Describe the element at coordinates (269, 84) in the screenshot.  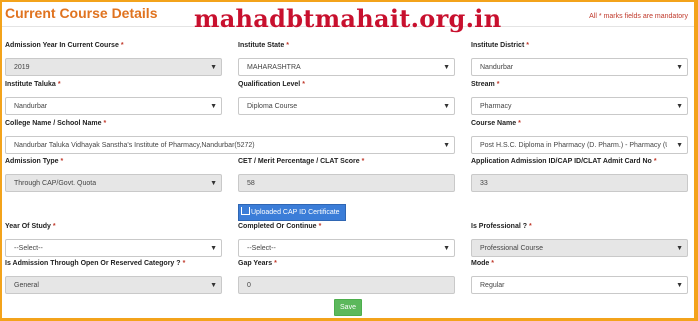
I see `field-label: Qualification Level` at that location.